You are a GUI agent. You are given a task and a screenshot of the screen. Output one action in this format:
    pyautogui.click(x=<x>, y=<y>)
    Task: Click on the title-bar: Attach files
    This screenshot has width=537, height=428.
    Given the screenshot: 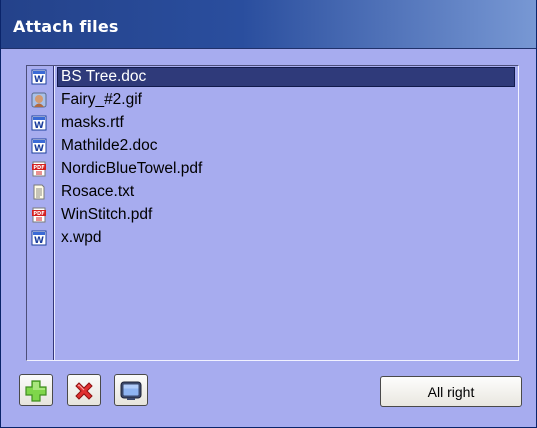 What is the action you would take?
    pyautogui.click(x=268, y=24)
    